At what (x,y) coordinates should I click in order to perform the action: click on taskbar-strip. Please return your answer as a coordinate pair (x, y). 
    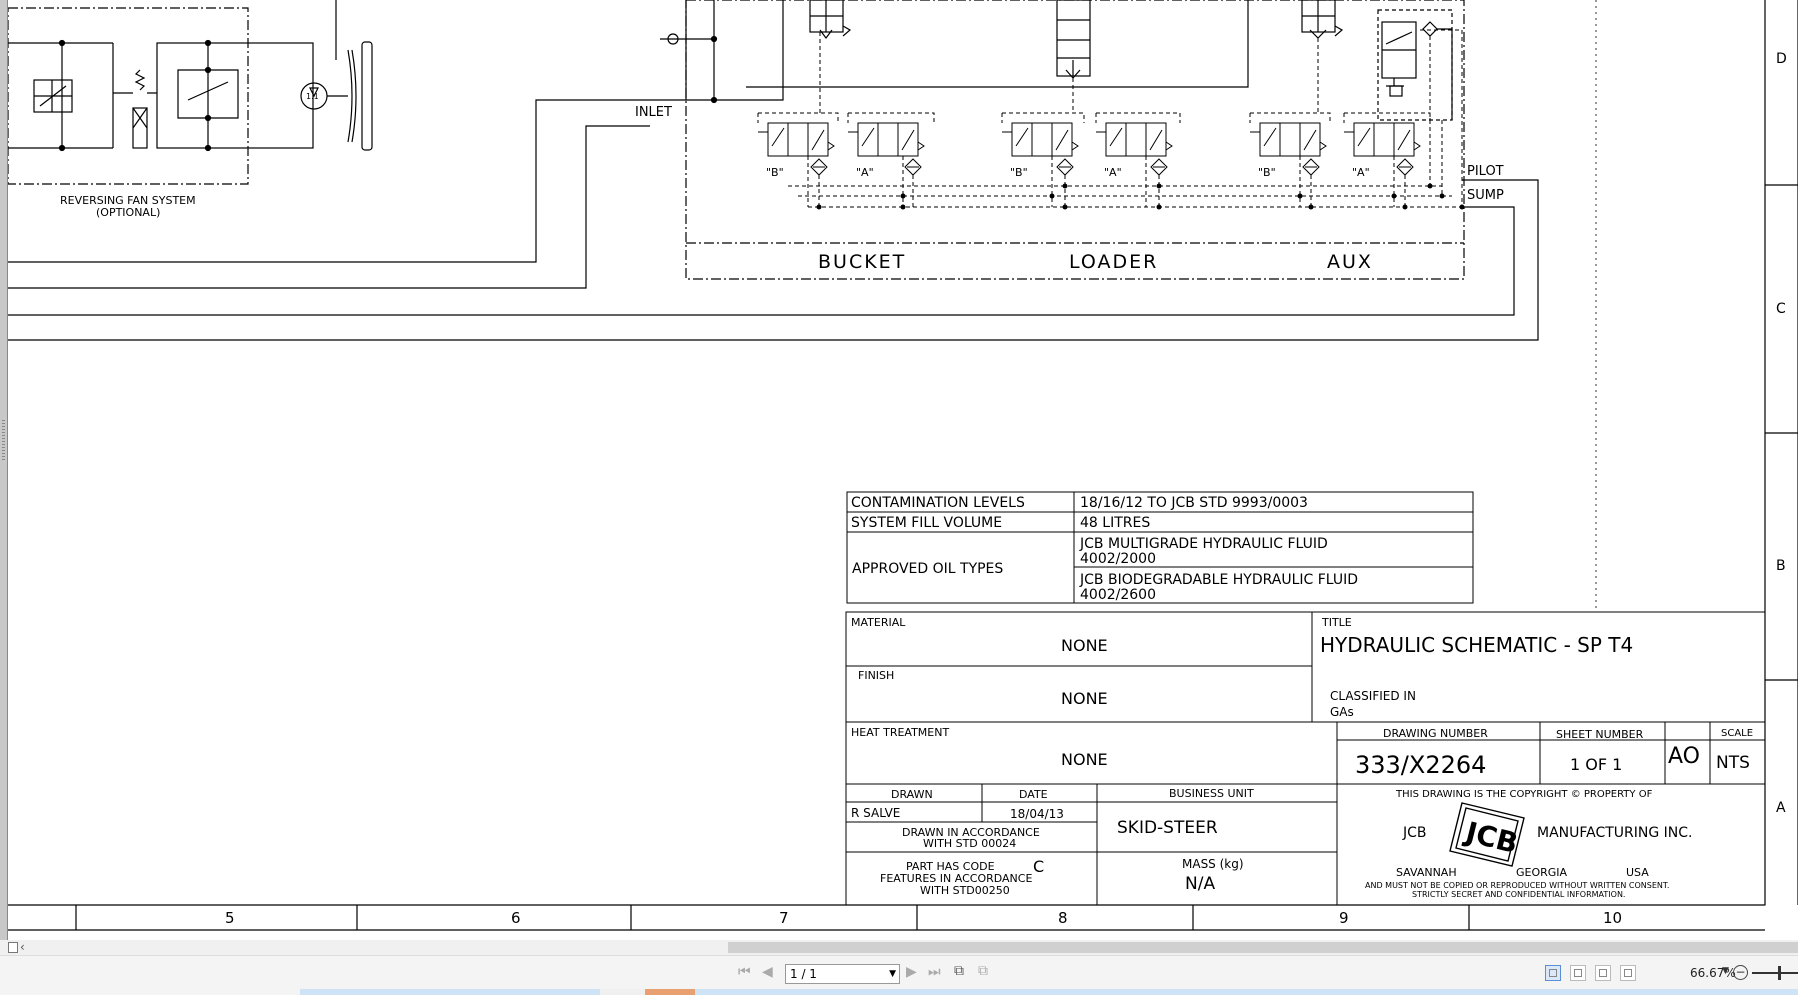
    Looking at the image, I should click on (899, 992).